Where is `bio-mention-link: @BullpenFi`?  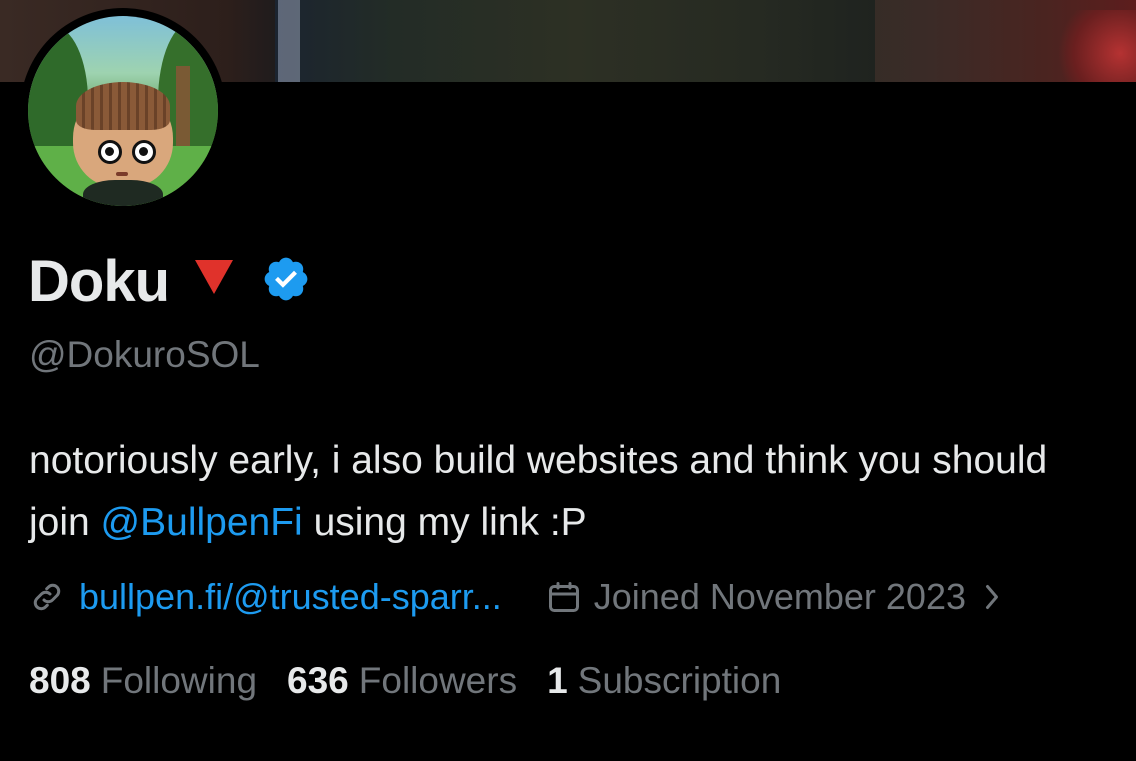
bio-mention-link: @BullpenFi is located at coordinates (202, 522).